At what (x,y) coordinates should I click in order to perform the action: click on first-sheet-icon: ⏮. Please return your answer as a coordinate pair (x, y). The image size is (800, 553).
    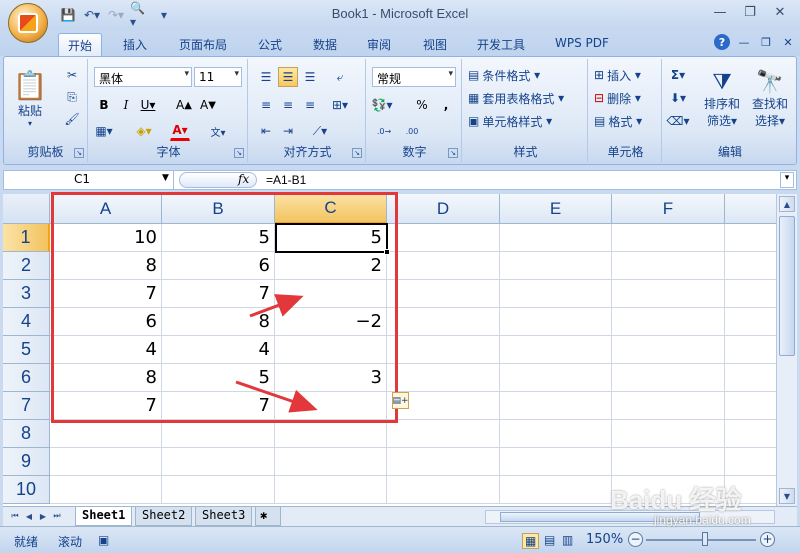
    Looking at the image, I should click on (15, 516).